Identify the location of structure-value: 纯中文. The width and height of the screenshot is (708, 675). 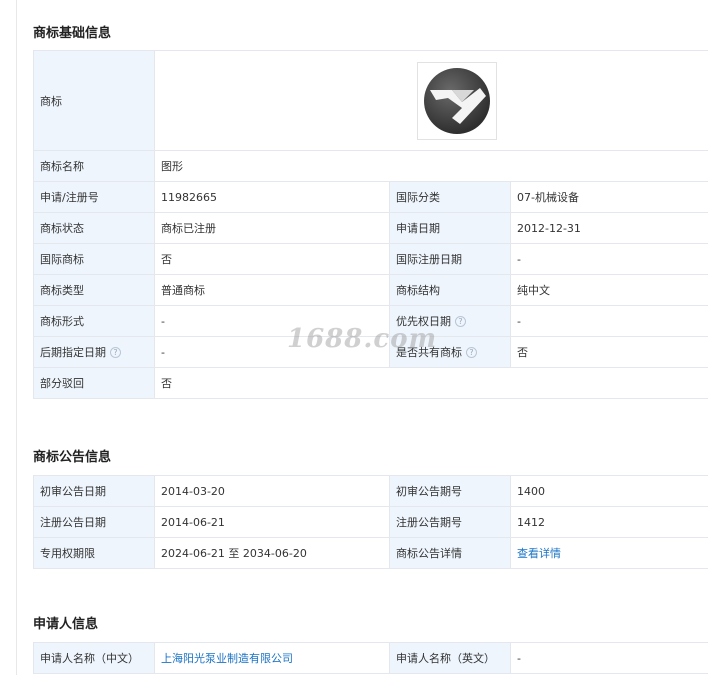
(608, 290).